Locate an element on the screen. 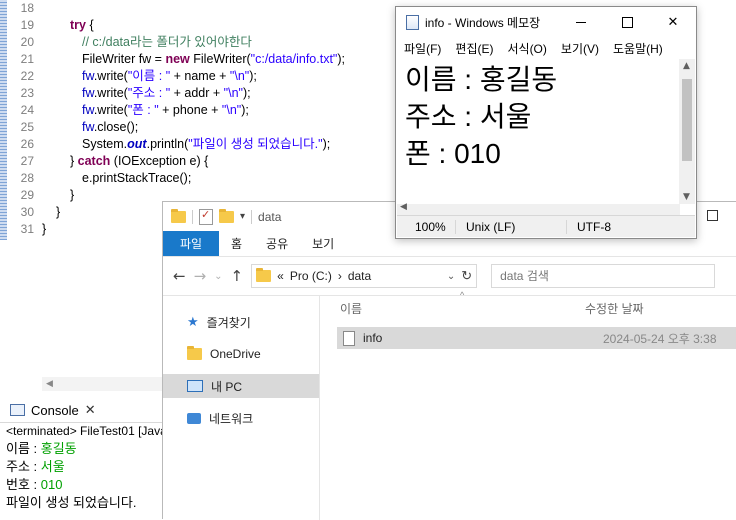 Image resolution: width=736 pixels, height=520 pixels. line-number: 18 is located at coordinates (27, 8).